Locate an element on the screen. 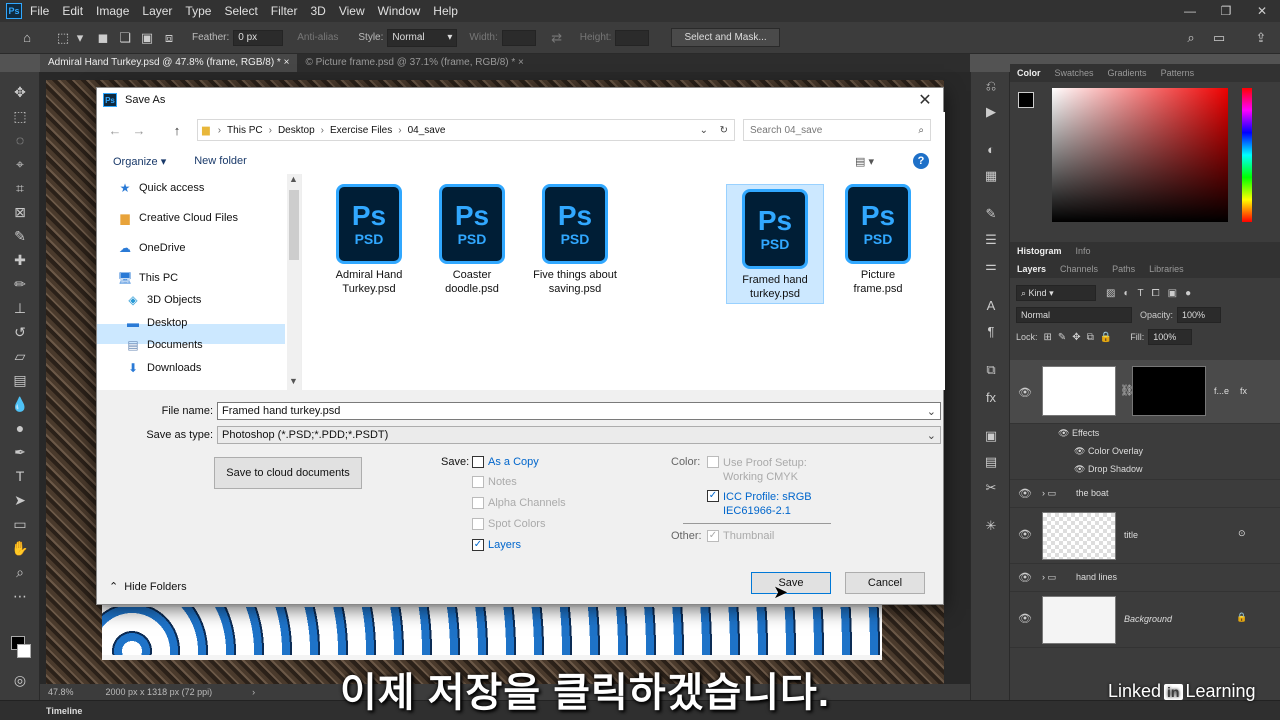  menu-window: Window is located at coordinates (399, 11).